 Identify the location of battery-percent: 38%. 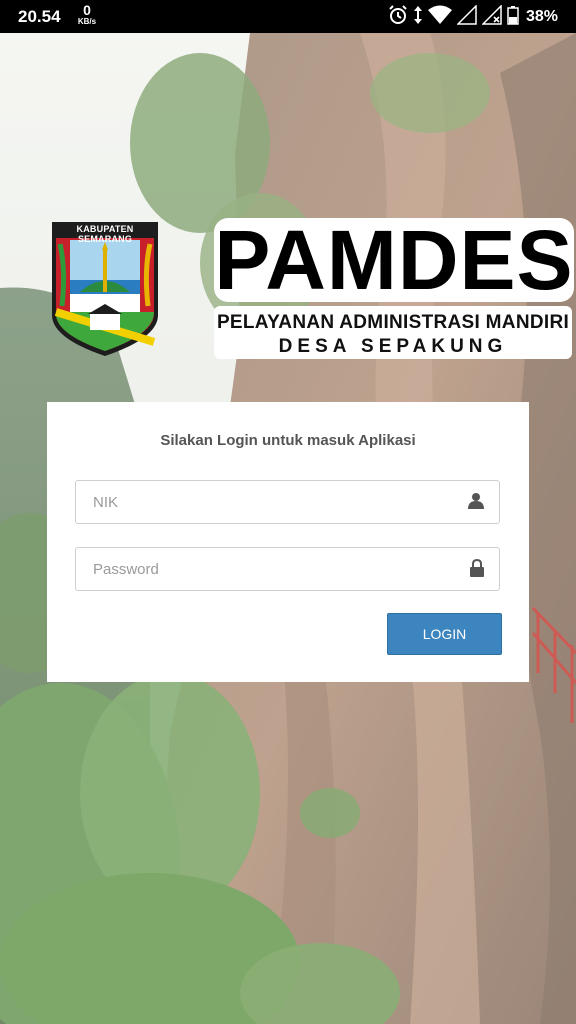
(541, 16).